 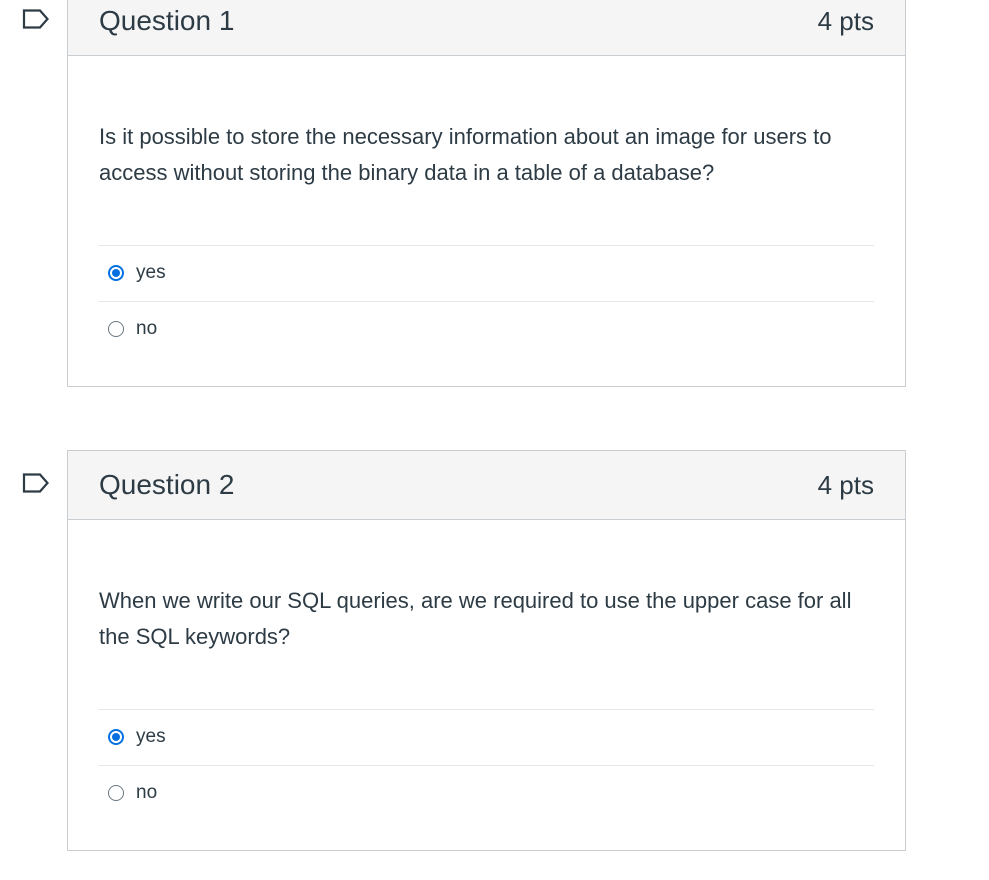 I want to click on question-header: Question 1 4 pts, so click(x=486, y=28).